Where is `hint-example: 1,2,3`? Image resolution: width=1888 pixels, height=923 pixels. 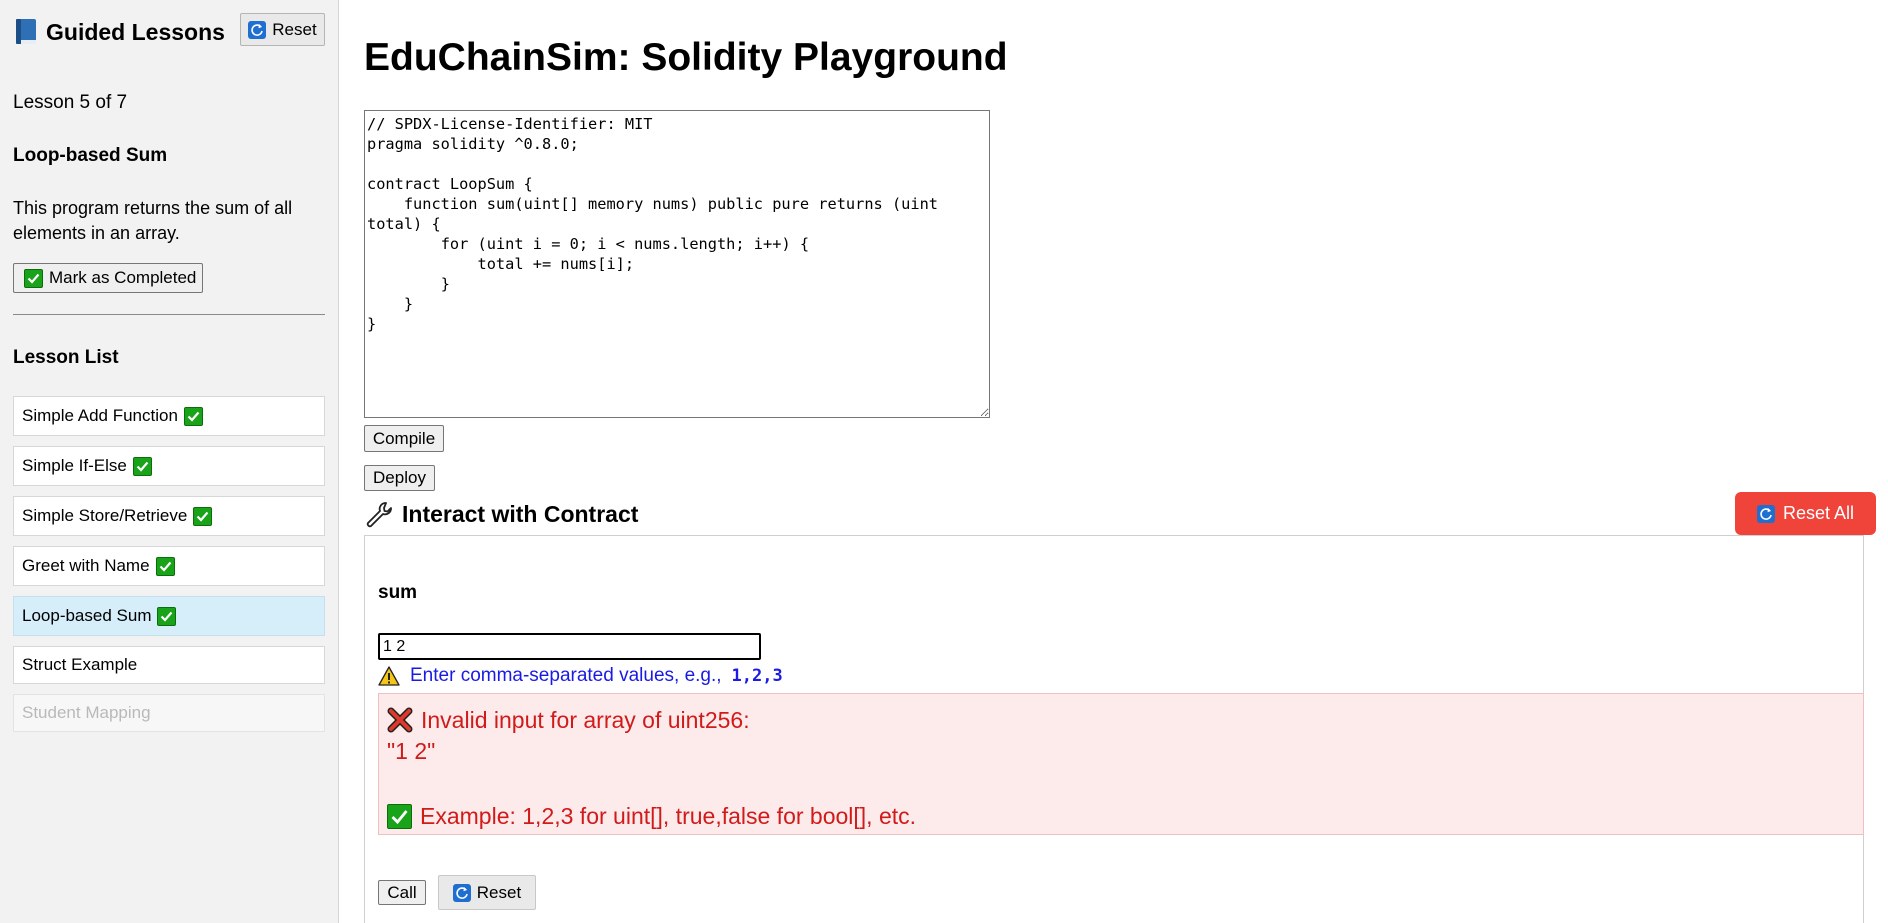
hint-example: 1,2,3 is located at coordinates (757, 676).